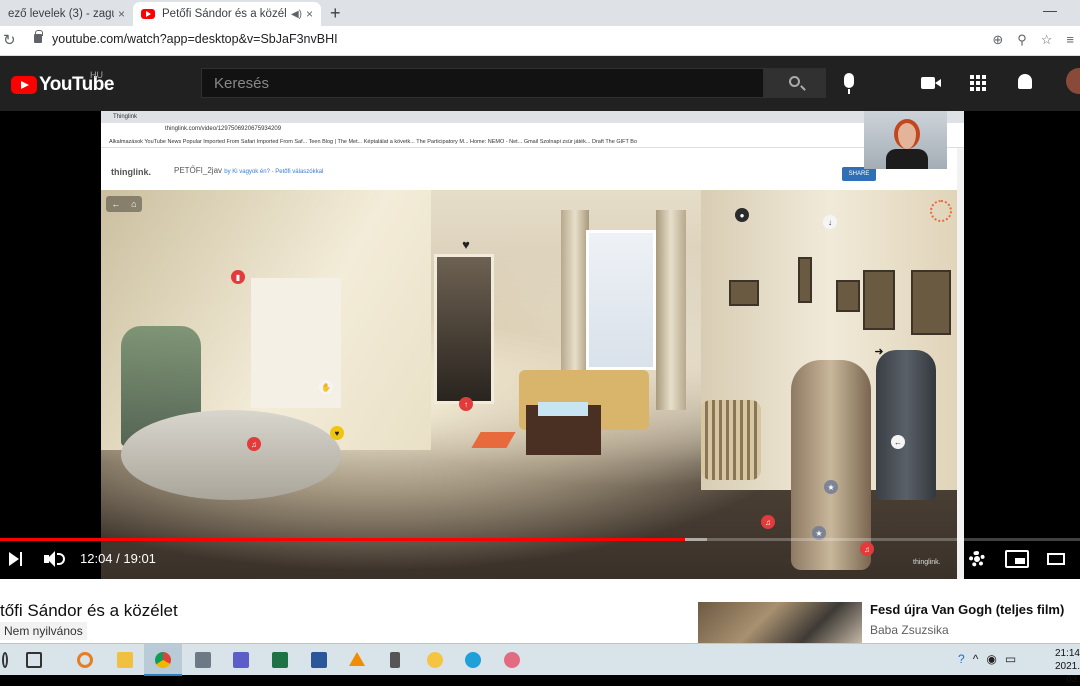  I want to click on word-icon, so click(319, 660).